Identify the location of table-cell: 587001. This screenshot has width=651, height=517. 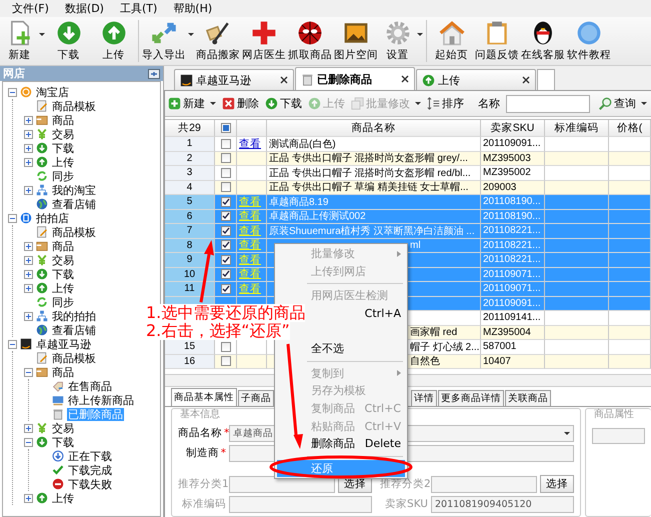
(499, 346).